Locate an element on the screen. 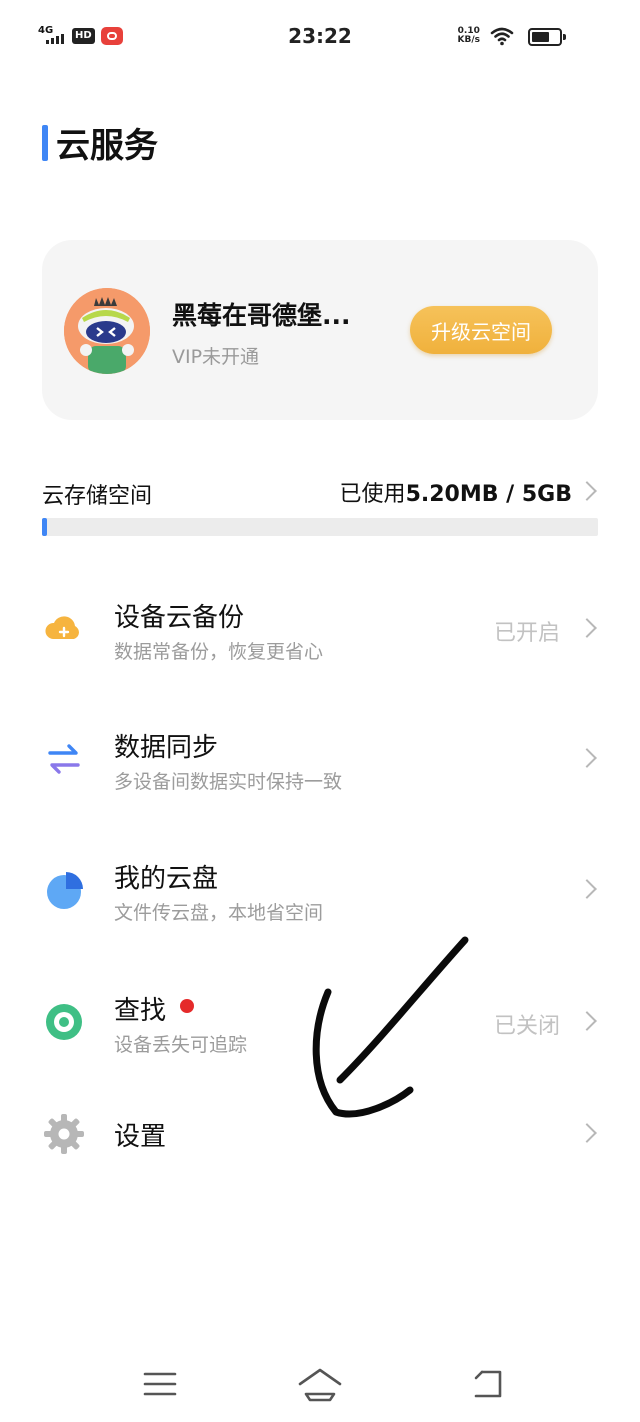 This screenshot has width=640, height=1422. menu-item-cloud-drive: 我的云盘 文件传云盘，本地省空间 is located at coordinates (320, 898).